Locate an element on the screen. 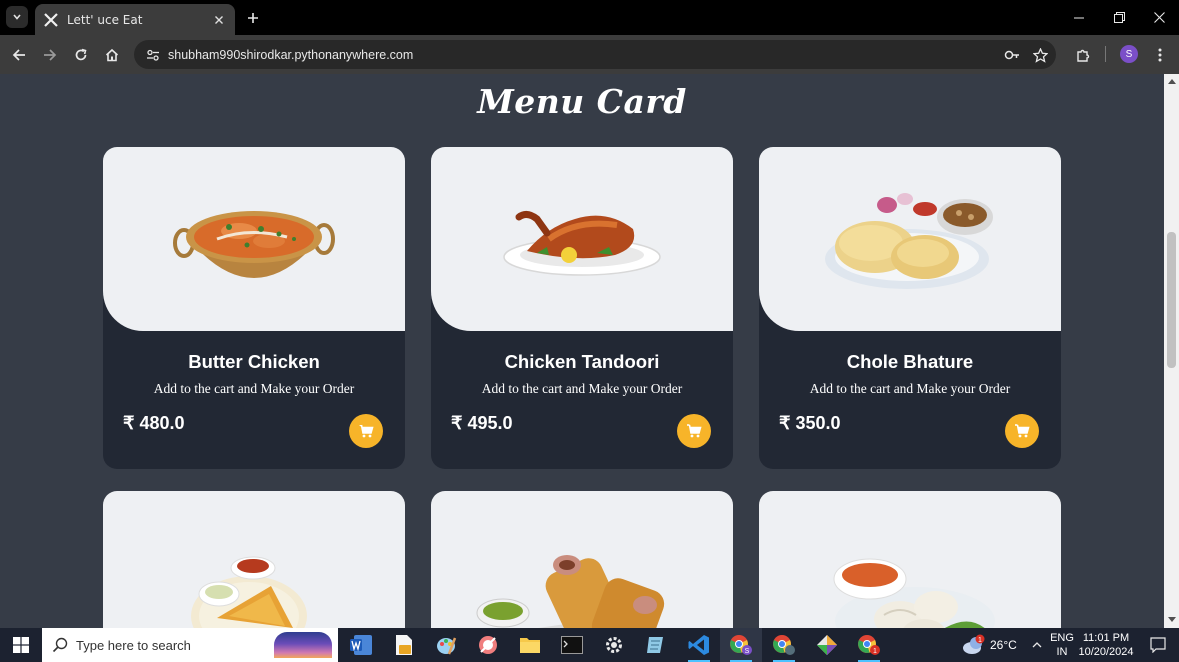 This screenshot has height=662, width=1179. vscode-app-icon is located at coordinates (699, 645).